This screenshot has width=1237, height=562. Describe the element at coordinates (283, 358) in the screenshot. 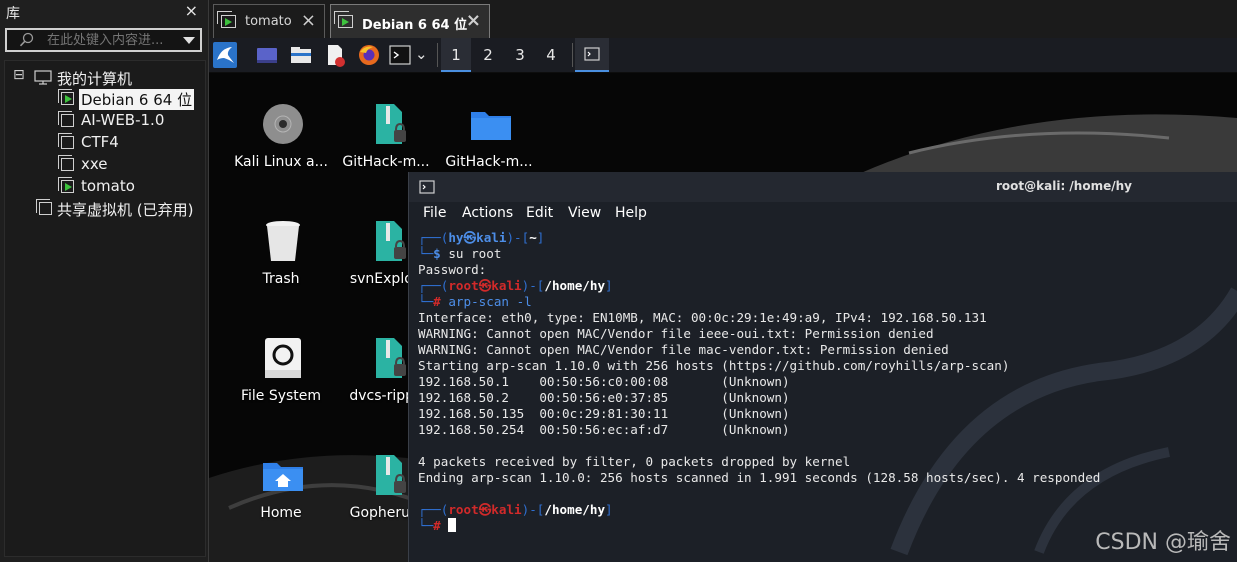

I see `drive-icon` at that location.